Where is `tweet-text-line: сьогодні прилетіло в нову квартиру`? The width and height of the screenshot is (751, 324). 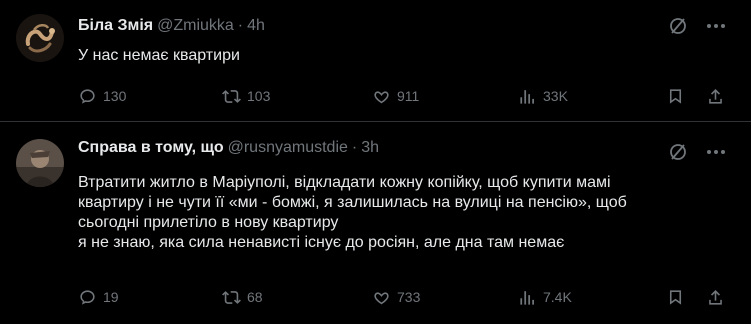
tweet-text-line: сьогодні прилетіло в нову квартиру is located at coordinates (208, 222).